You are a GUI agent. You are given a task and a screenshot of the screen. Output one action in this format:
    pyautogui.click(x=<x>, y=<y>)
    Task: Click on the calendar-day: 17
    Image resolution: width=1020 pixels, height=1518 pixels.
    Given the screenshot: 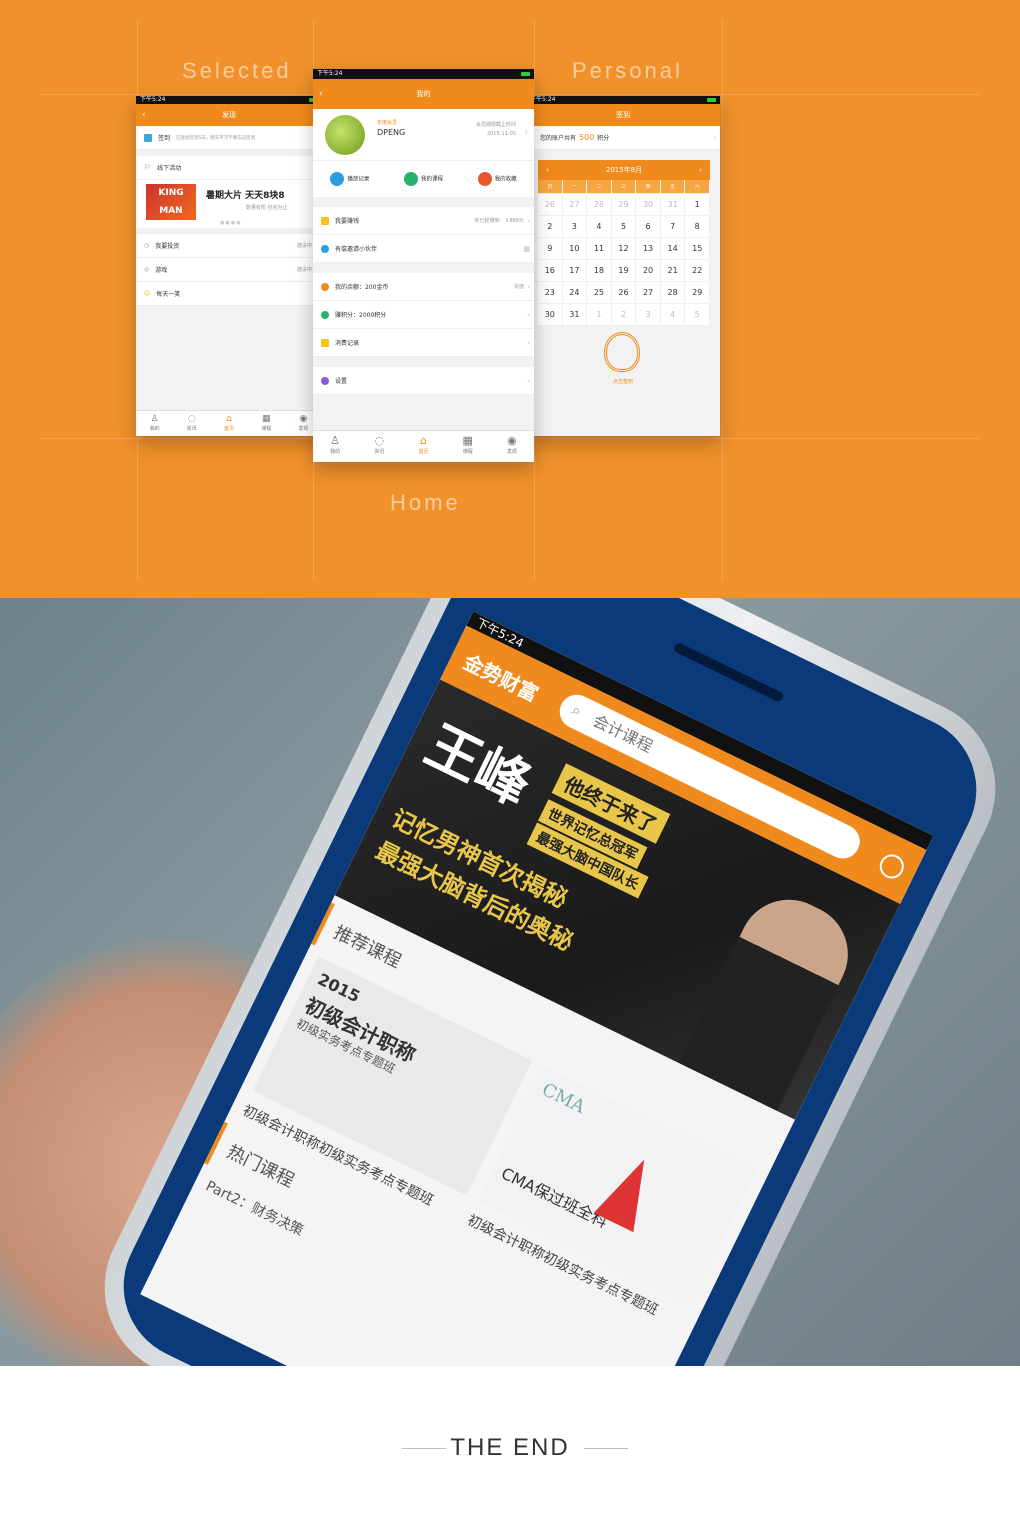 What is the action you would take?
    pyautogui.click(x=575, y=271)
    